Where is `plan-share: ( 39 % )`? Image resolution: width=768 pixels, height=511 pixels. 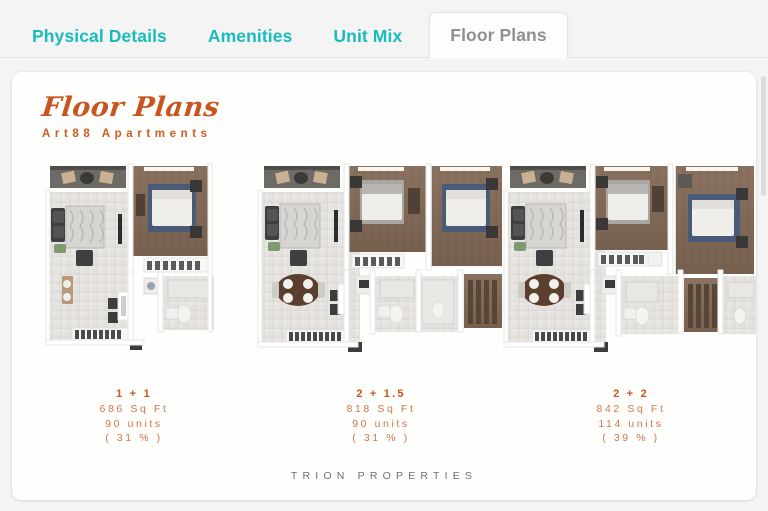 plan-share: ( 39 % ) is located at coordinates (631, 438).